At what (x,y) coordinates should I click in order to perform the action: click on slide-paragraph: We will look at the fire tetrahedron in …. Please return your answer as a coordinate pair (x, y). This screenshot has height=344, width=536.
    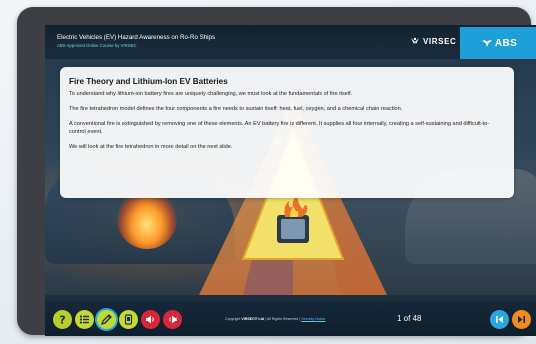
    Looking at the image, I should click on (151, 147).